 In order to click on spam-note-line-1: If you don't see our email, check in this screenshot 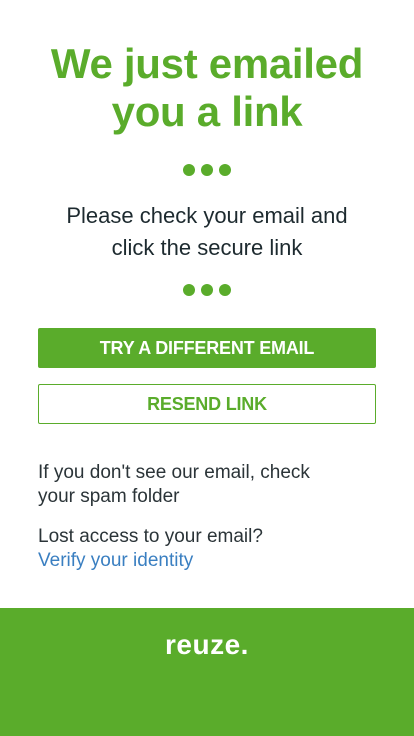, I will do `click(174, 472)`.